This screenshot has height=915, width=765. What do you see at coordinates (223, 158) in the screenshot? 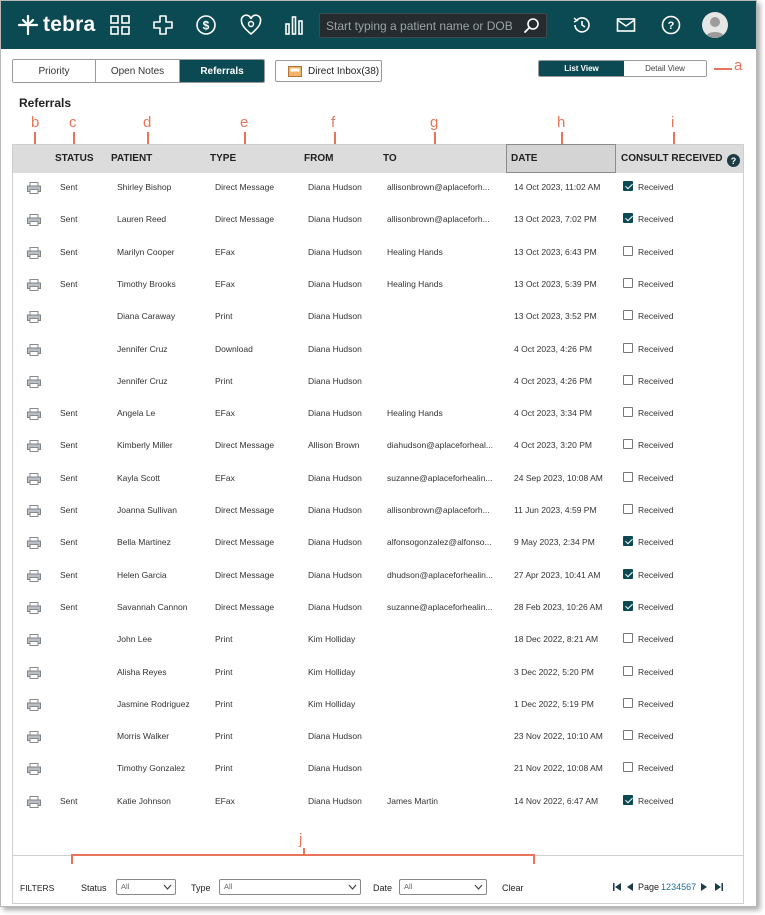
I see `column-header-type: TYPE` at bounding box center [223, 158].